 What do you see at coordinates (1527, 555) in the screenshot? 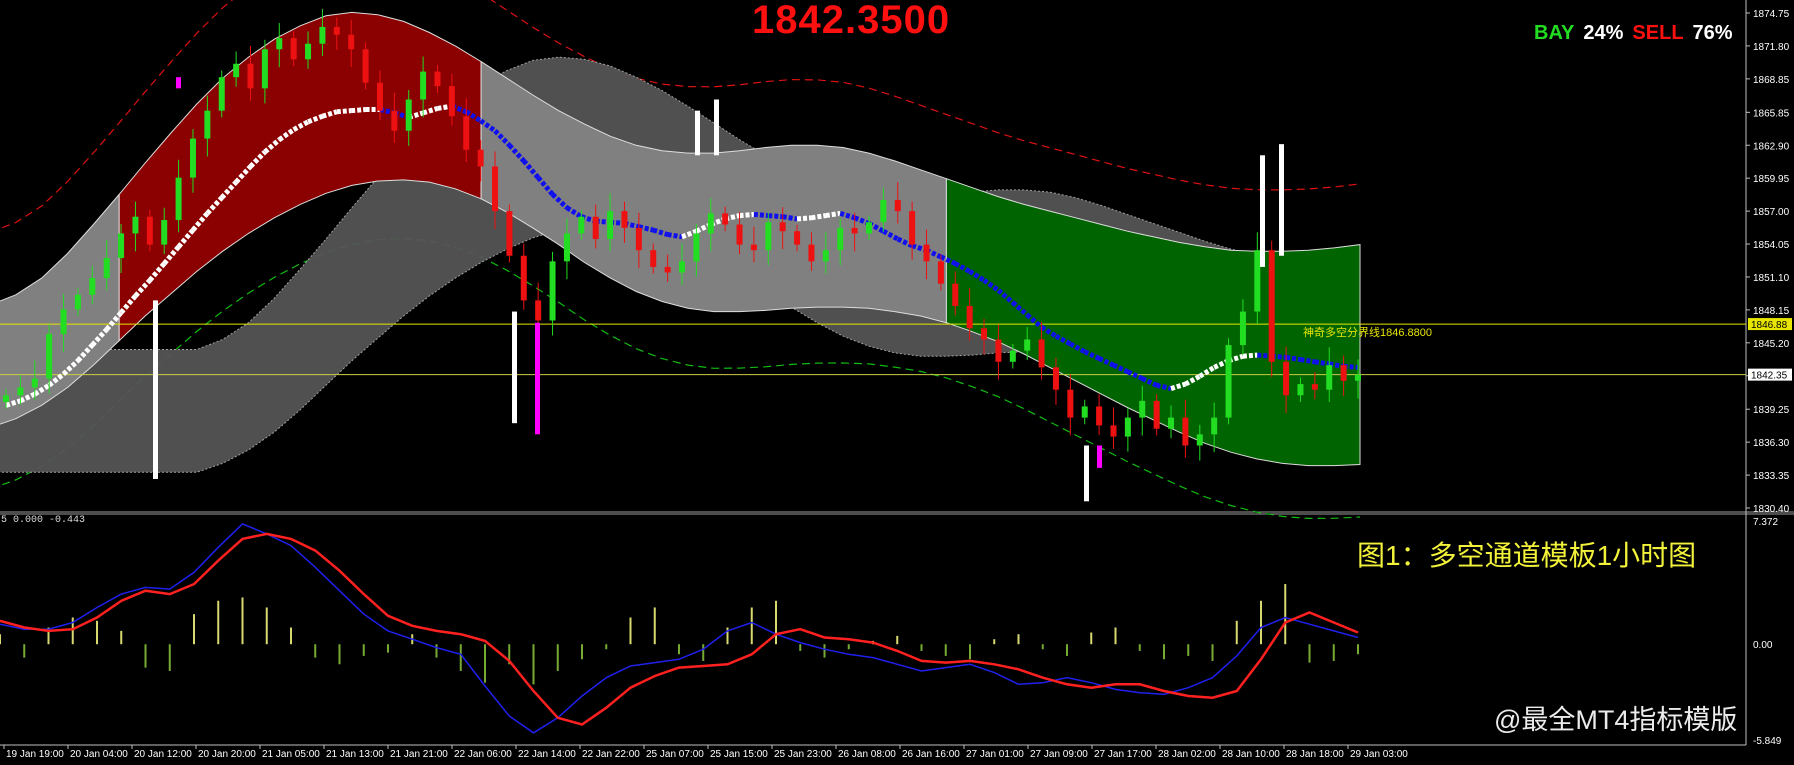
I see `chart-caption: 图1：多空通道模板1小时图` at bounding box center [1527, 555].